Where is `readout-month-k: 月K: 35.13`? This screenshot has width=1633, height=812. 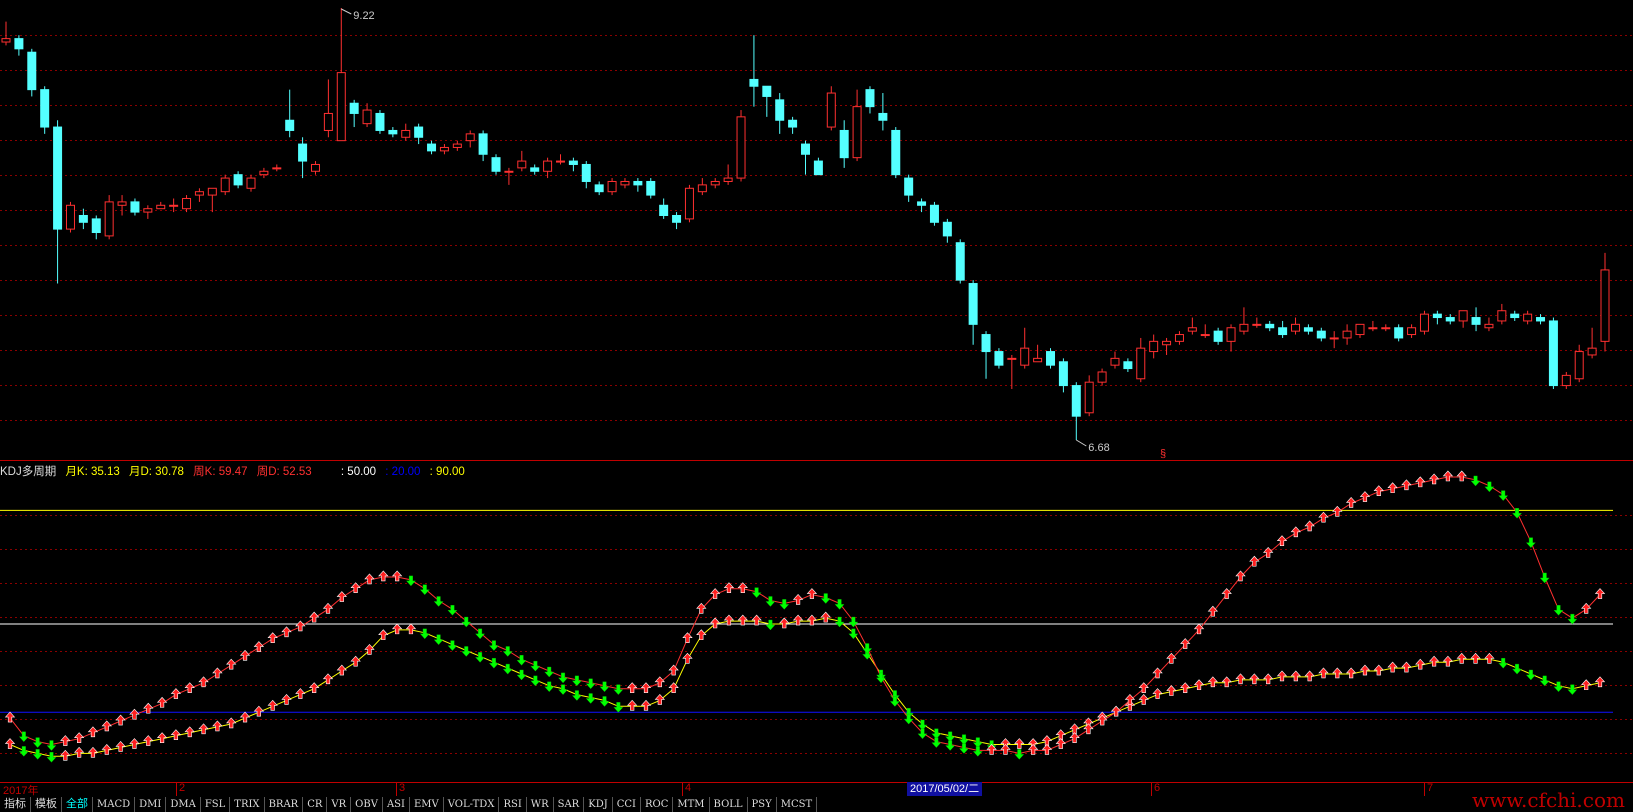
readout-month-k: 月K: 35.13 is located at coordinates (92, 472).